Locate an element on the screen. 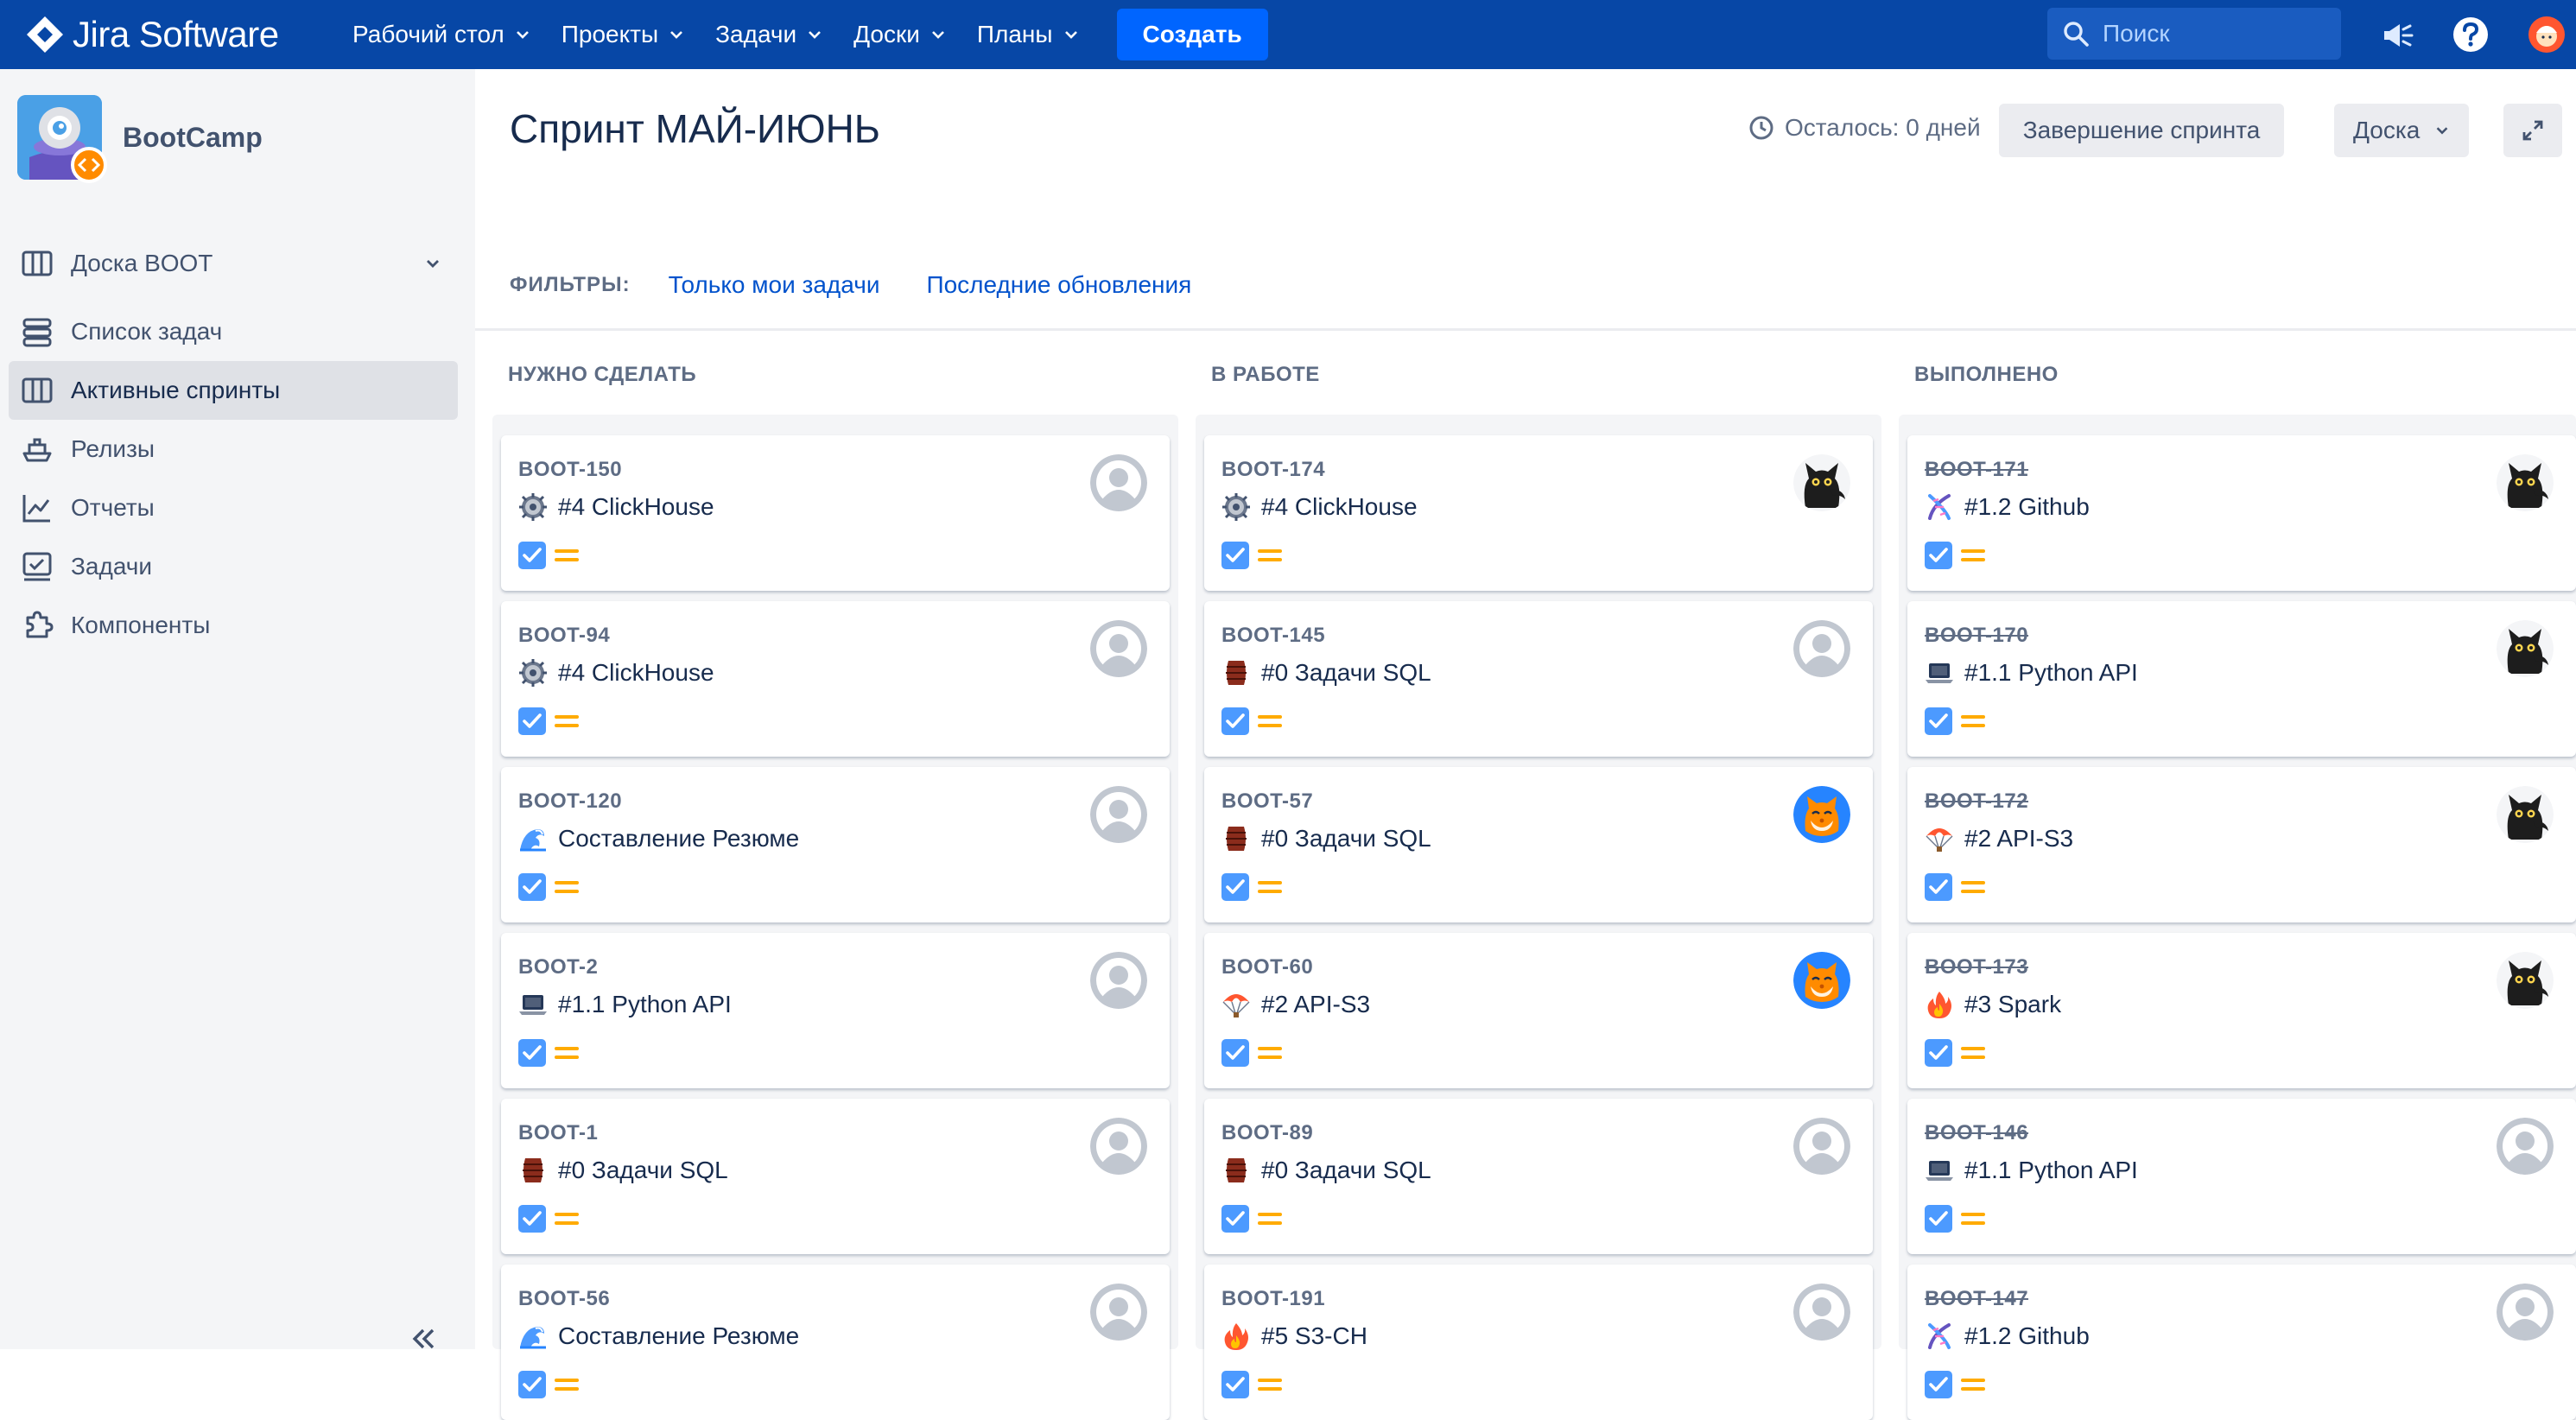  issue-card: BOOT-150 #4 ClickHouse is located at coordinates (835, 513).